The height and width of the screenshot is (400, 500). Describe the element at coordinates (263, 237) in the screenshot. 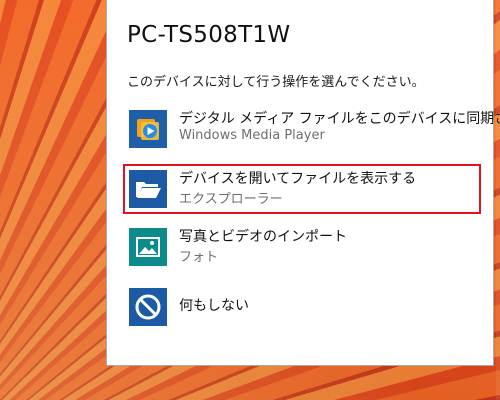

I see `option-title: 写真とビデオのインポート` at that location.